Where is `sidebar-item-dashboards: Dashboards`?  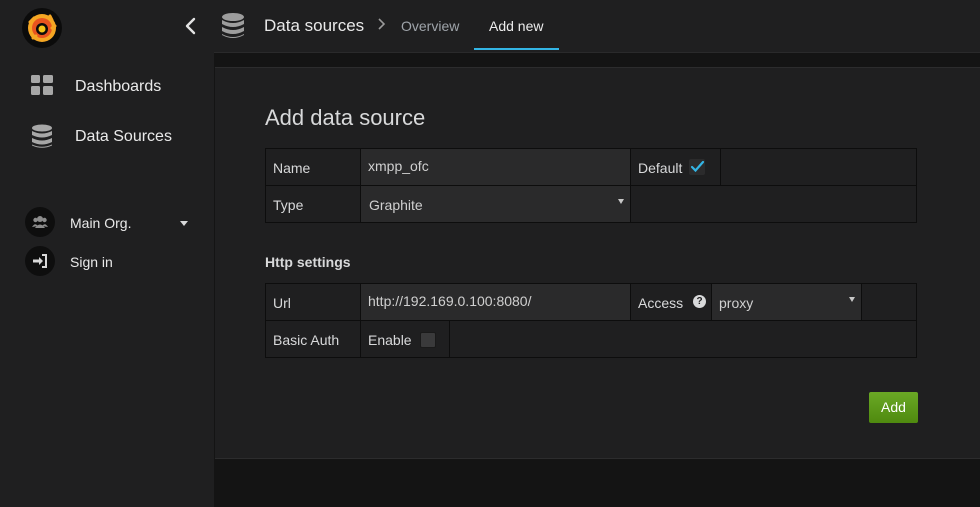
sidebar-item-dashboards: Dashboards is located at coordinates (107, 86).